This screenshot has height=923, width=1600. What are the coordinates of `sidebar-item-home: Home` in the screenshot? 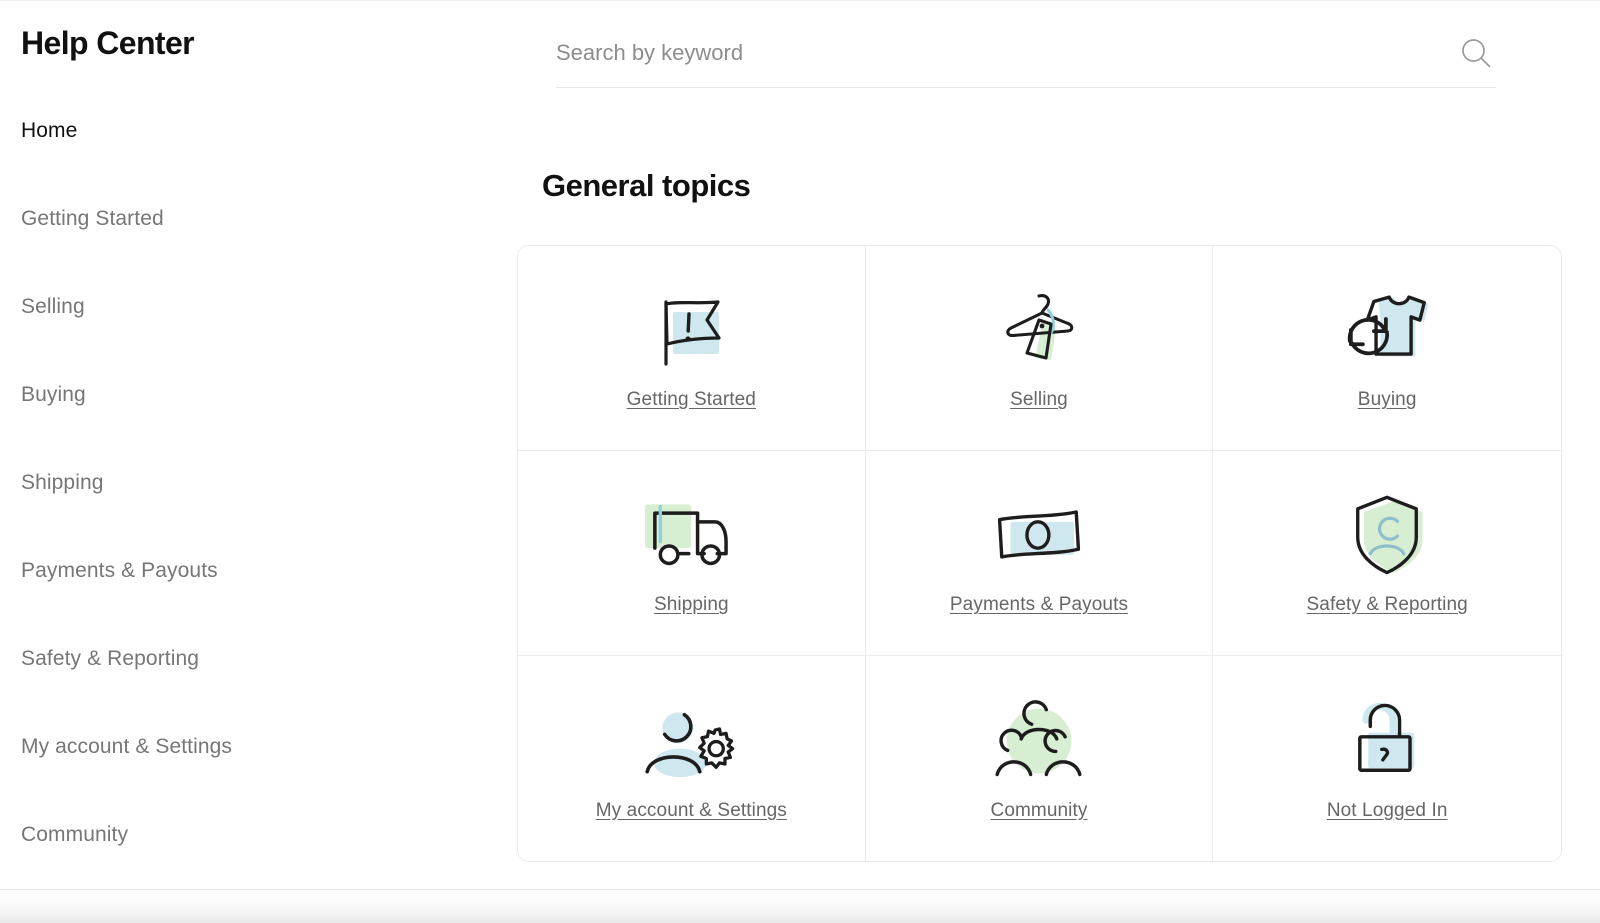 It's located at (270, 131).